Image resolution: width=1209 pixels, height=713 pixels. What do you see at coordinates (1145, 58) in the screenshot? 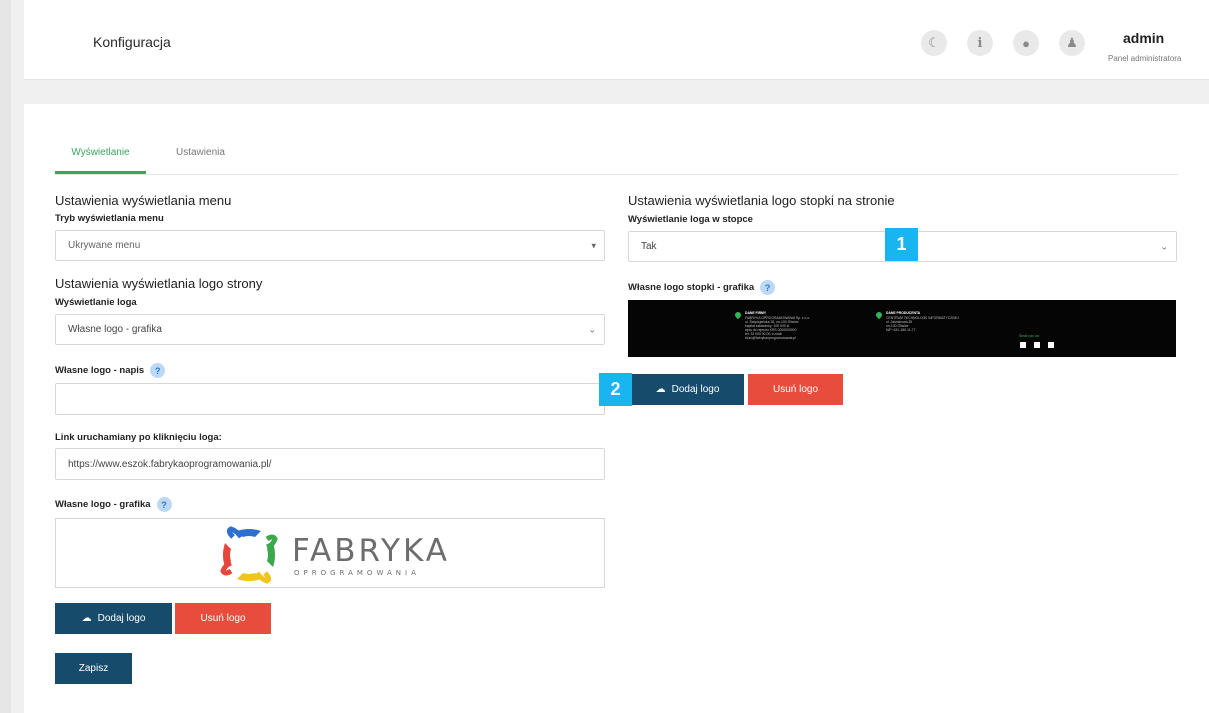
I see `user-role: Panel administratora` at bounding box center [1145, 58].